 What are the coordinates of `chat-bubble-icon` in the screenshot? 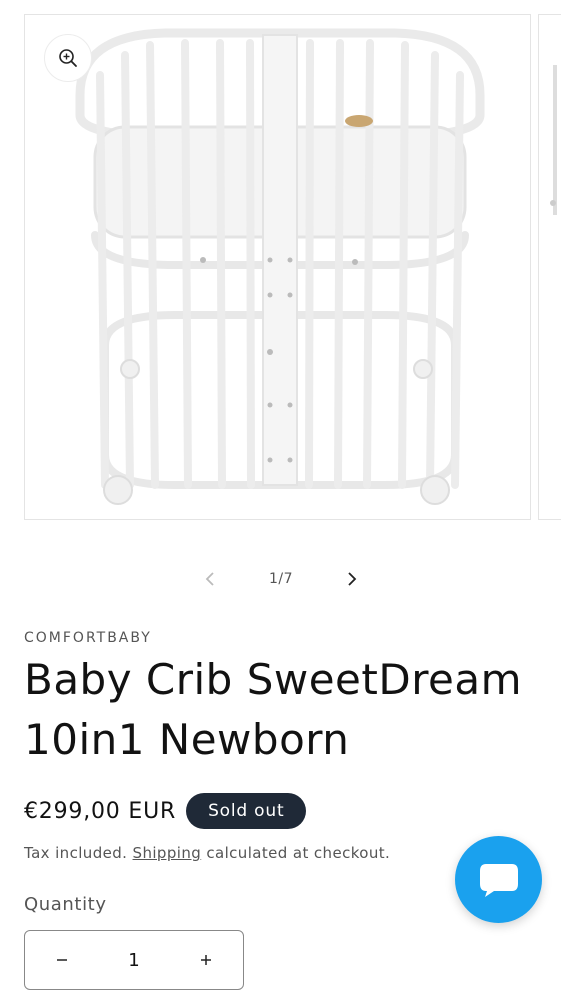 It's located at (498, 880).